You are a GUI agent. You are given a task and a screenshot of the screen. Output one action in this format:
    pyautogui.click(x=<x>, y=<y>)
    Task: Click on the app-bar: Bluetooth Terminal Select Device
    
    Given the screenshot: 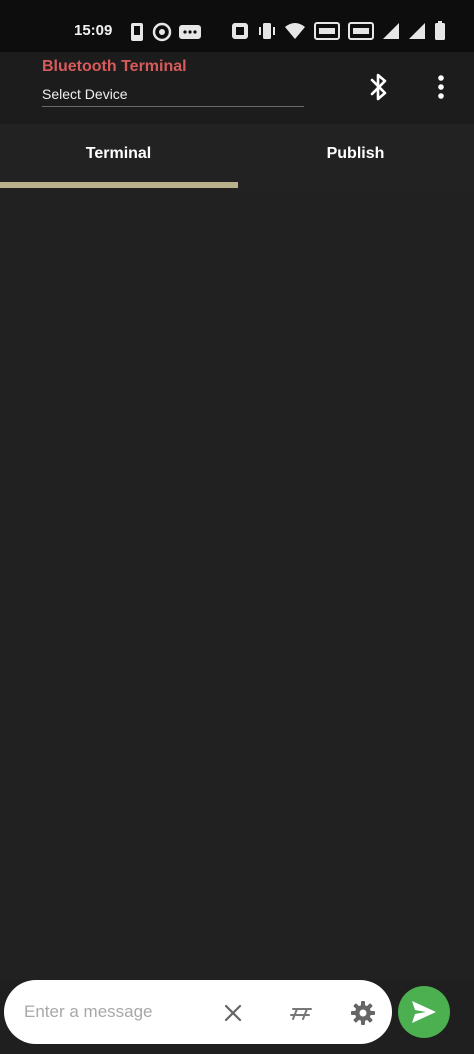 What is the action you would take?
    pyautogui.click(x=237, y=88)
    